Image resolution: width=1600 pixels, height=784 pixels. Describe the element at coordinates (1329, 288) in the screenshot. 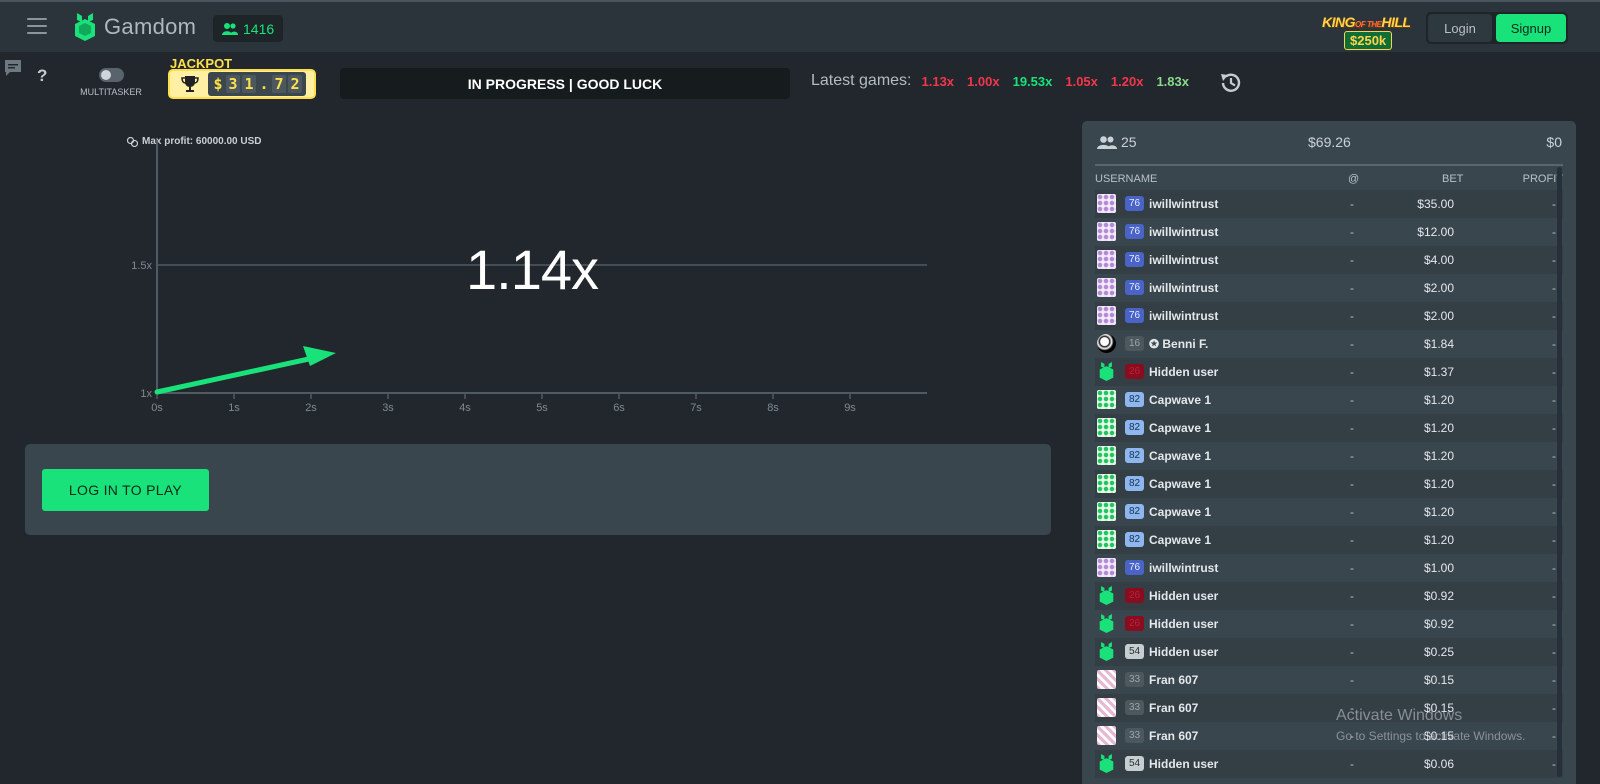

I see `bet-row: 76 iwillwintrust - $2.00 -` at that location.